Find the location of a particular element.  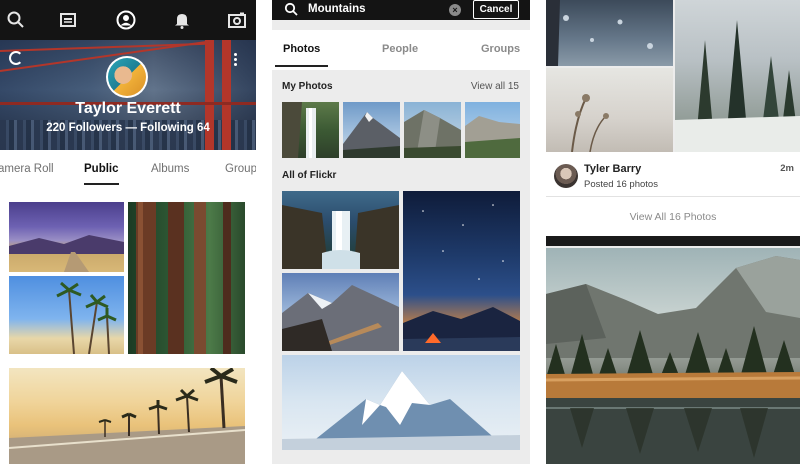

follower-stats: 220 Followers — Following 64 is located at coordinates (128, 128).